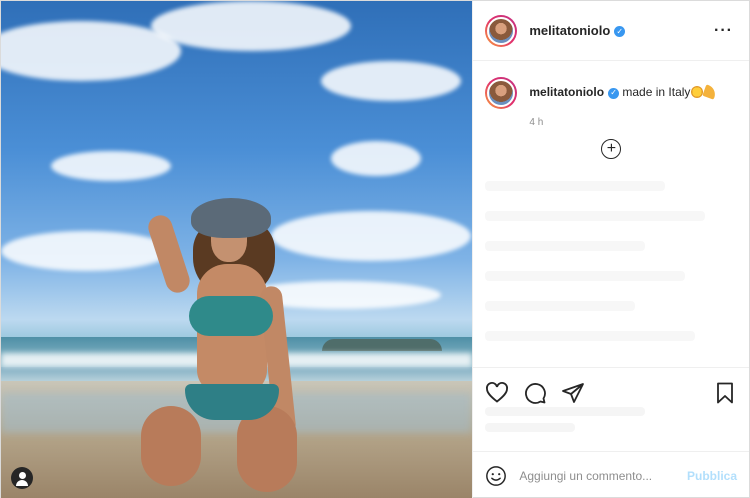 The image size is (750, 498). Describe the element at coordinates (22, 483) in the screenshot. I see `tagged-users-icon-body` at that location.